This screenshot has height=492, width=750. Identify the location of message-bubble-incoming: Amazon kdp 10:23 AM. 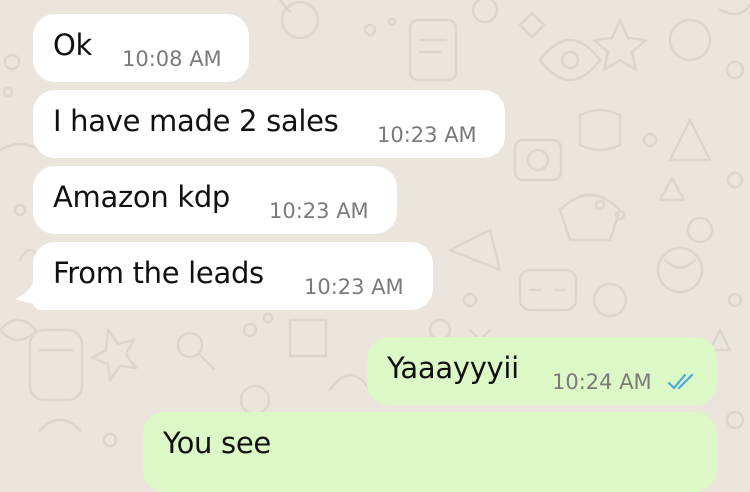
(215, 200).